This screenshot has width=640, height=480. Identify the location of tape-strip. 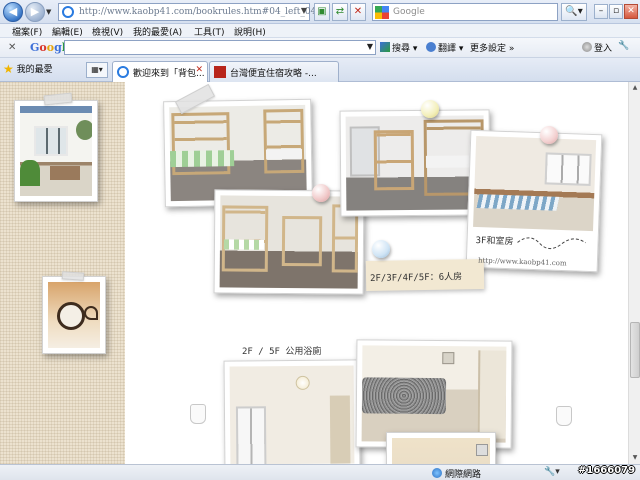
(73, 276).